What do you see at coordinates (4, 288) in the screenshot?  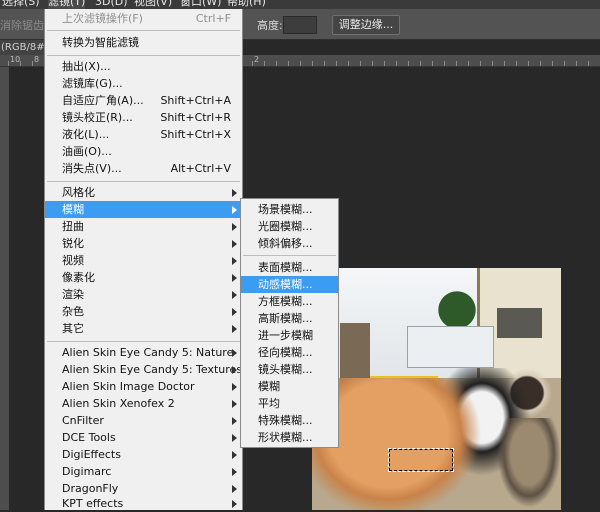 I see `vertical-ruler` at bounding box center [4, 288].